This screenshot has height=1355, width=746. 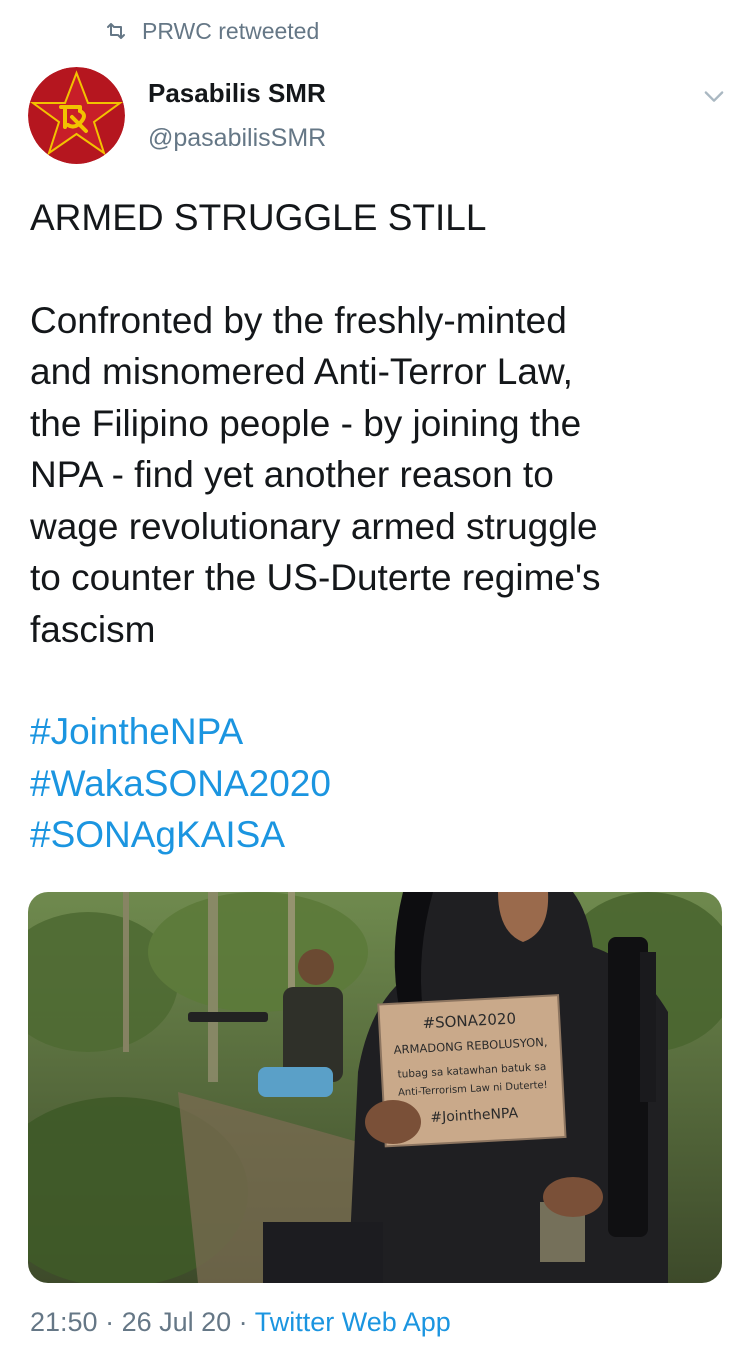 I want to click on hashtag-link: #SONAgKAISA, so click(x=375, y=835).